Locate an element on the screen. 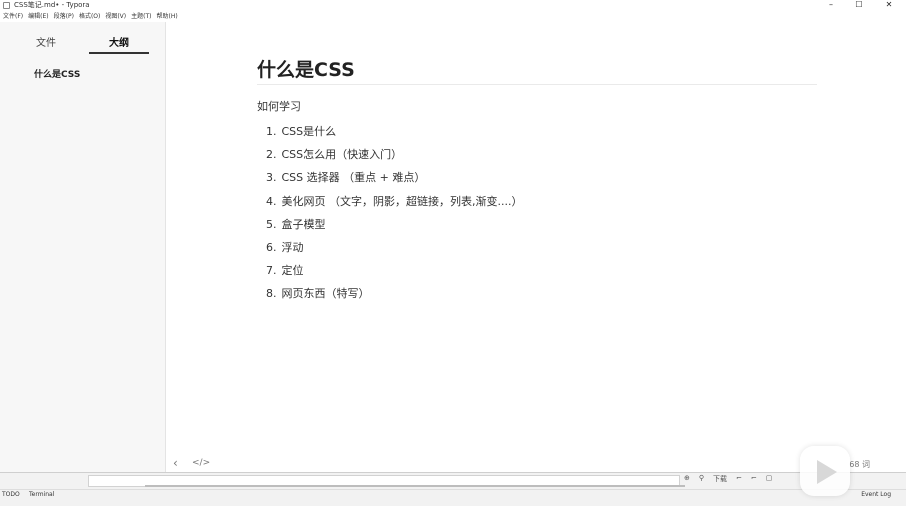 This screenshot has height=507, width=906. ide-bottom-strip: ⊕ ⚲ 下载 ⌐ ⌐ ▢ TODO Terminal Event Log is located at coordinates (453, 489).